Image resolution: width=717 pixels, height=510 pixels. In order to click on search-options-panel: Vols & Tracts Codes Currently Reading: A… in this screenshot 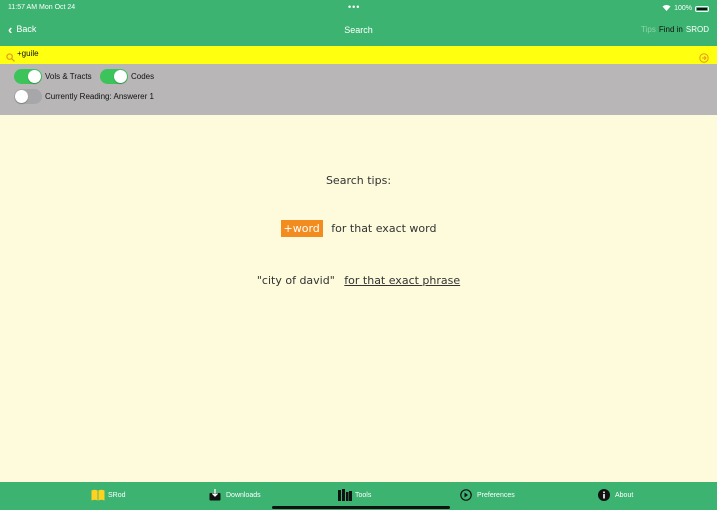, I will do `click(358, 89)`.